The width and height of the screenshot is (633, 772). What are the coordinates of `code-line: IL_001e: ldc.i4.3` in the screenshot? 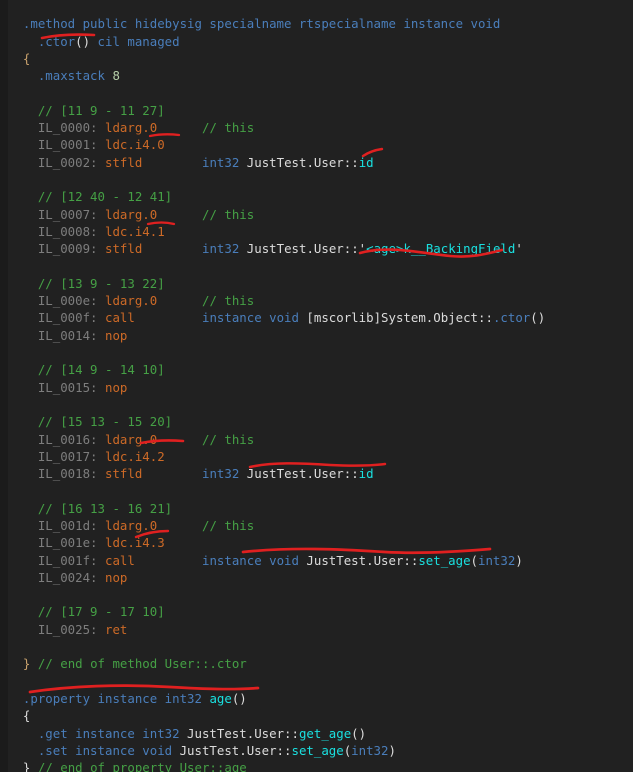 It's located at (101, 543).